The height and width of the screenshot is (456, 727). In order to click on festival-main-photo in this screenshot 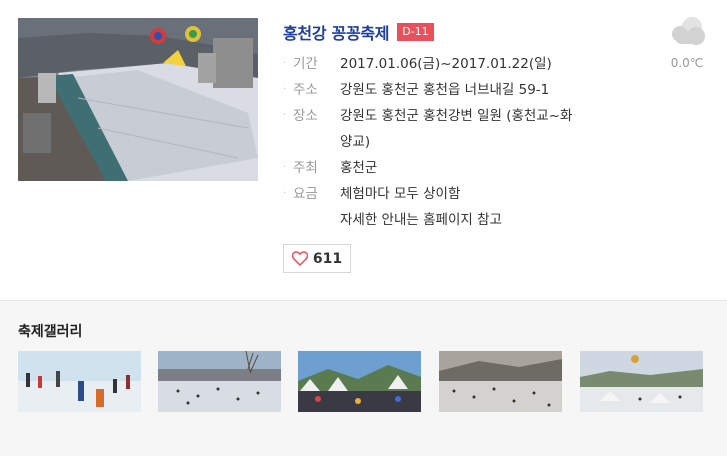, I will do `click(138, 99)`.